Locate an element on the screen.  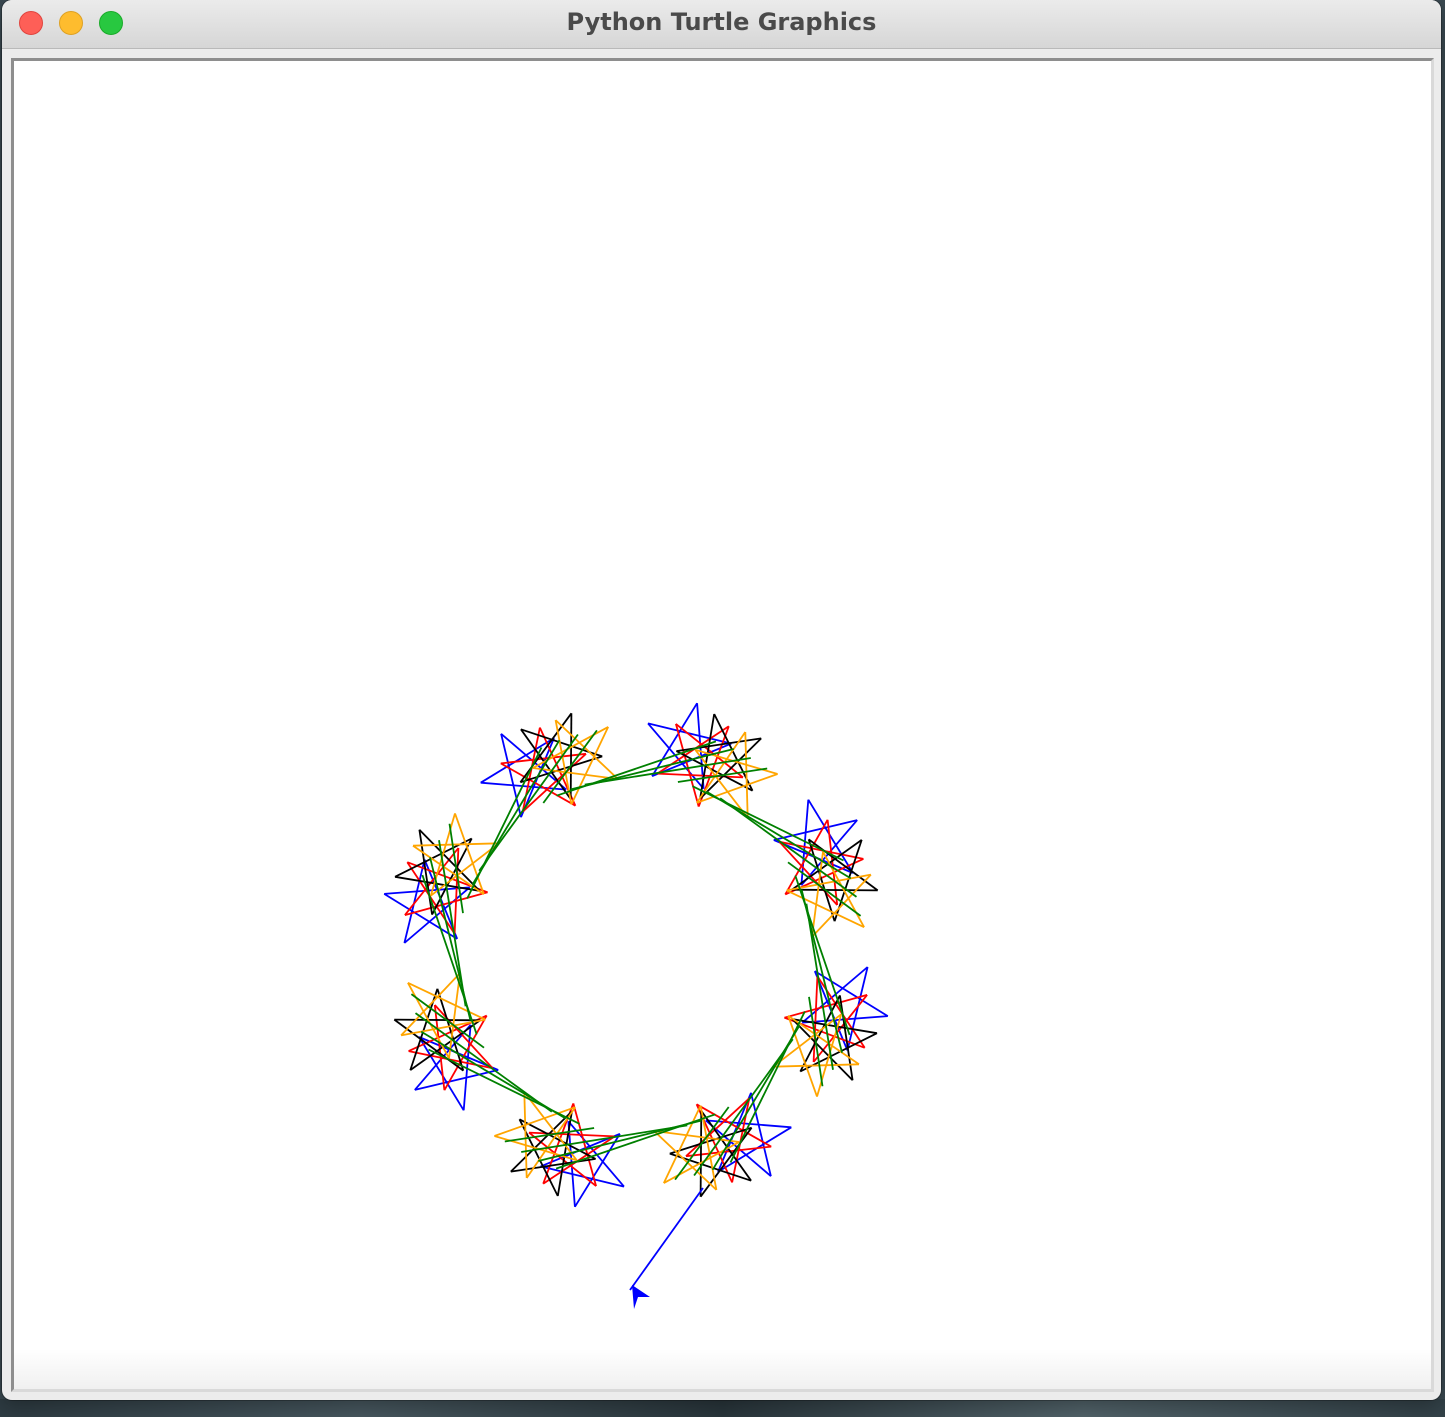
star-3-0-segment is located at coordinates (851, 993).